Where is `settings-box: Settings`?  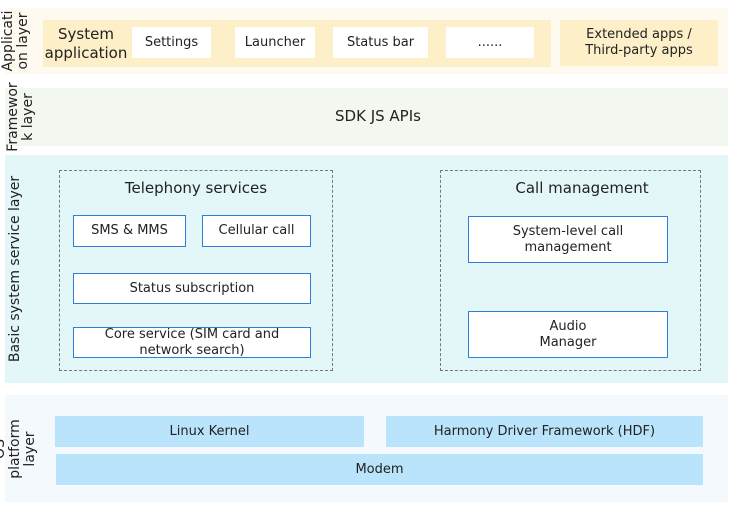 settings-box: Settings is located at coordinates (171, 42).